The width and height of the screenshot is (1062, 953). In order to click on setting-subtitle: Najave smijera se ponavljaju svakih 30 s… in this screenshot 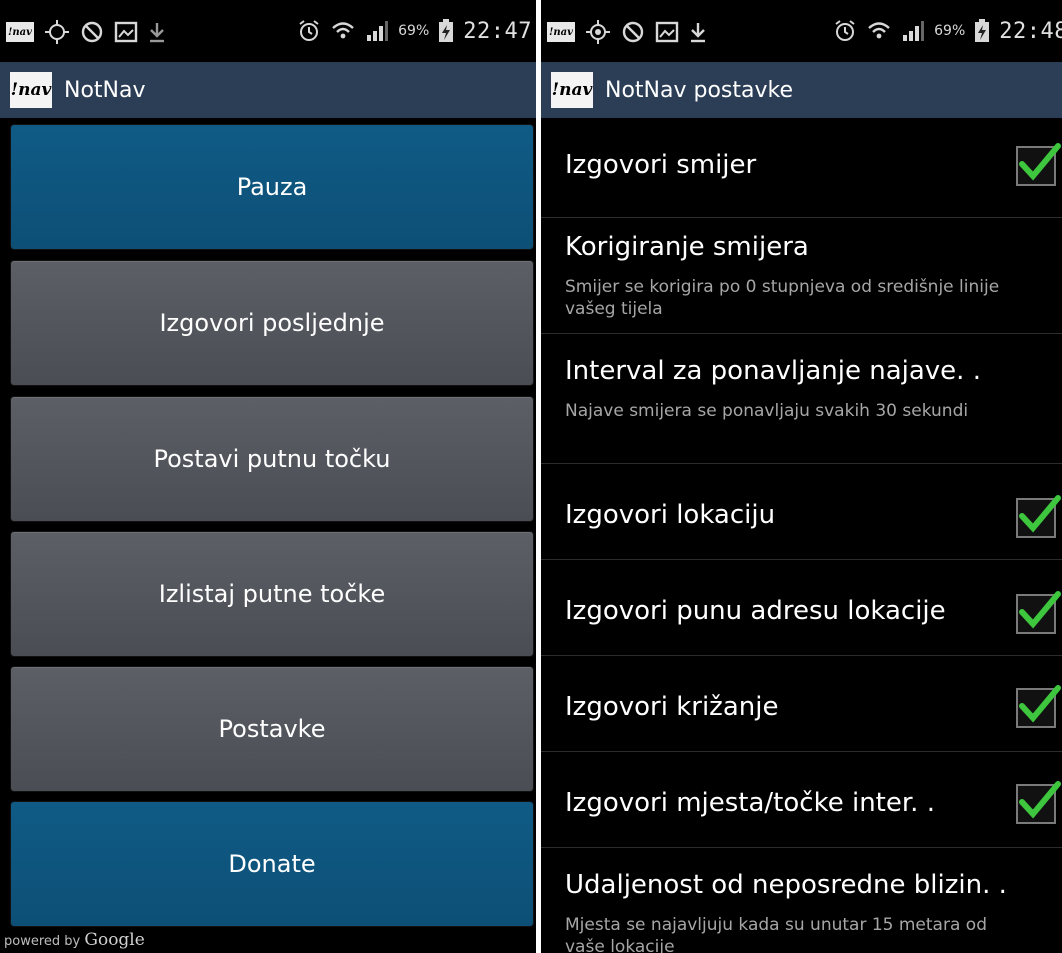, I will do `click(767, 411)`.